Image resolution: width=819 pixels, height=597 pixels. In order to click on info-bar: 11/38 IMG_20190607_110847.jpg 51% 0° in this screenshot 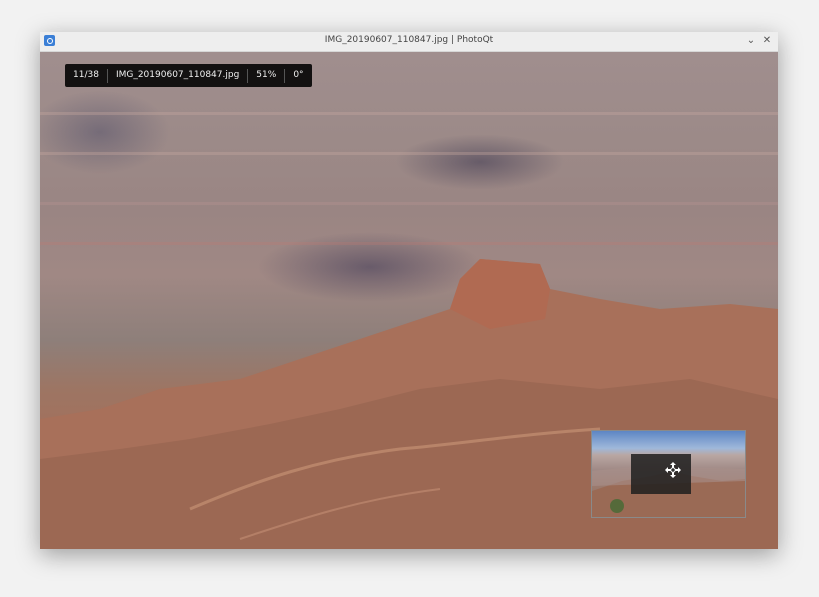, I will do `click(188, 75)`.